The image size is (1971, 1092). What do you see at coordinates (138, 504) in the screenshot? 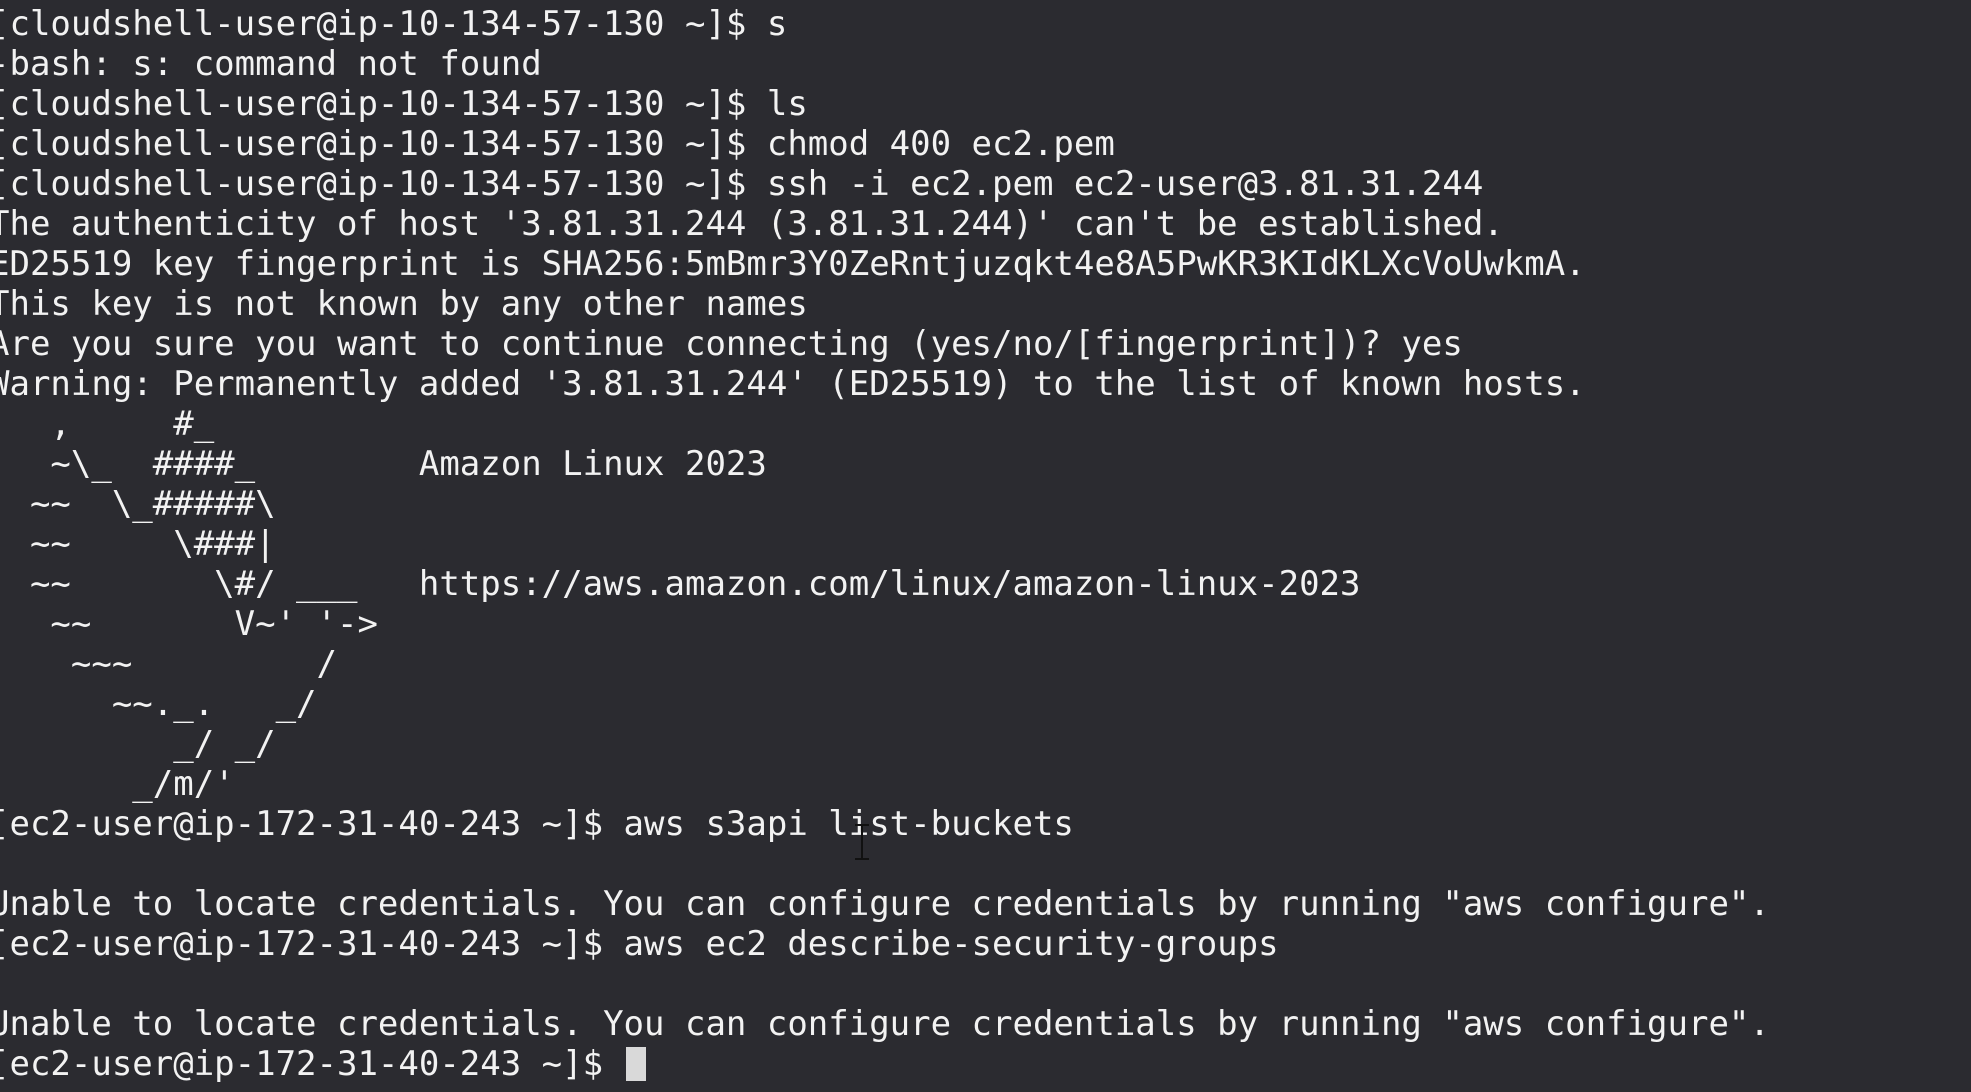
I see `ascii-art-line: ~~ \_#####\` at bounding box center [138, 504].